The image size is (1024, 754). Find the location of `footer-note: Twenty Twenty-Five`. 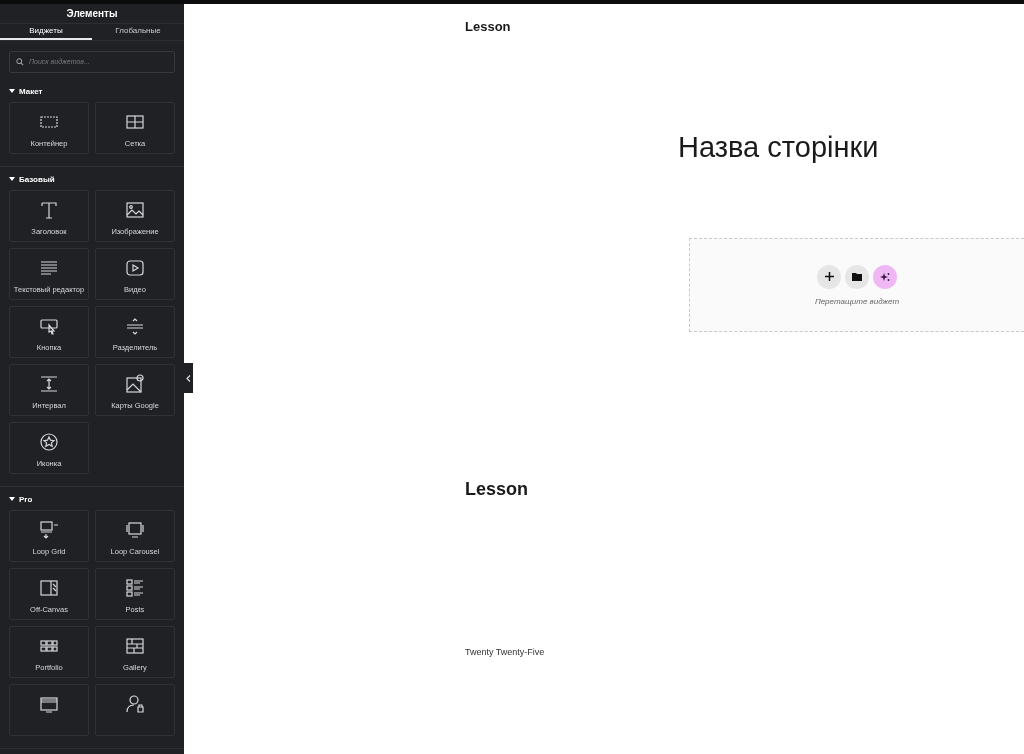

footer-note: Twenty Twenty-Five is located at coordinates (505, 652).